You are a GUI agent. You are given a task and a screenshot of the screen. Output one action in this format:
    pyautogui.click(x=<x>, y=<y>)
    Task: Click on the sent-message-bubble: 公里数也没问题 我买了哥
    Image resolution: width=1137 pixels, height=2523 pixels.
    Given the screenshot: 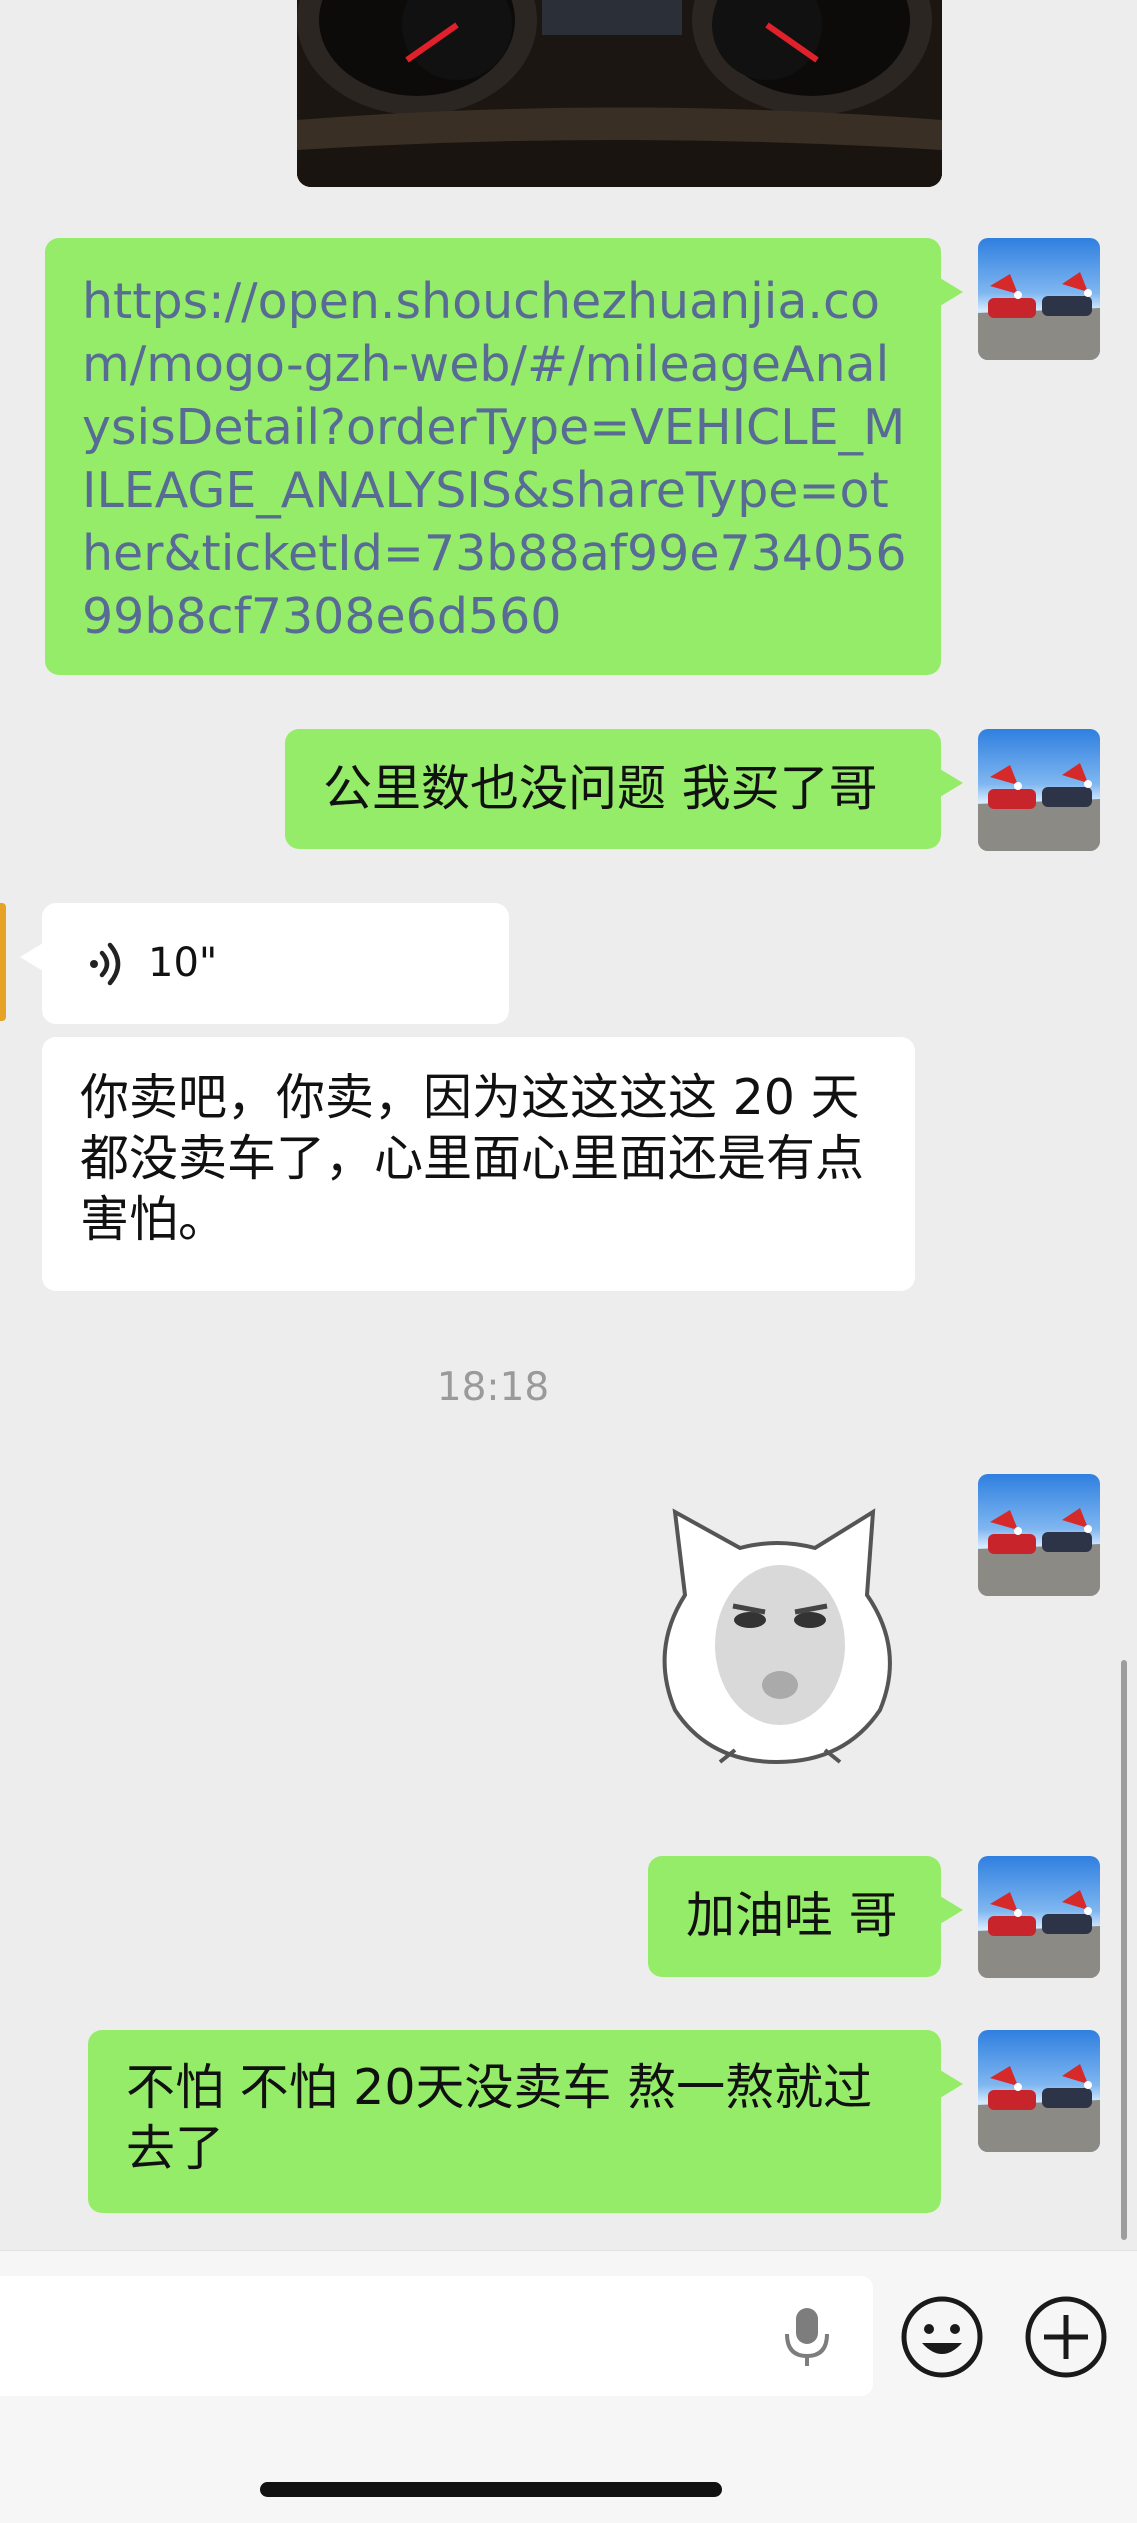 What is the action you would take?
    pyautogui.click(x=624, y=789)
    